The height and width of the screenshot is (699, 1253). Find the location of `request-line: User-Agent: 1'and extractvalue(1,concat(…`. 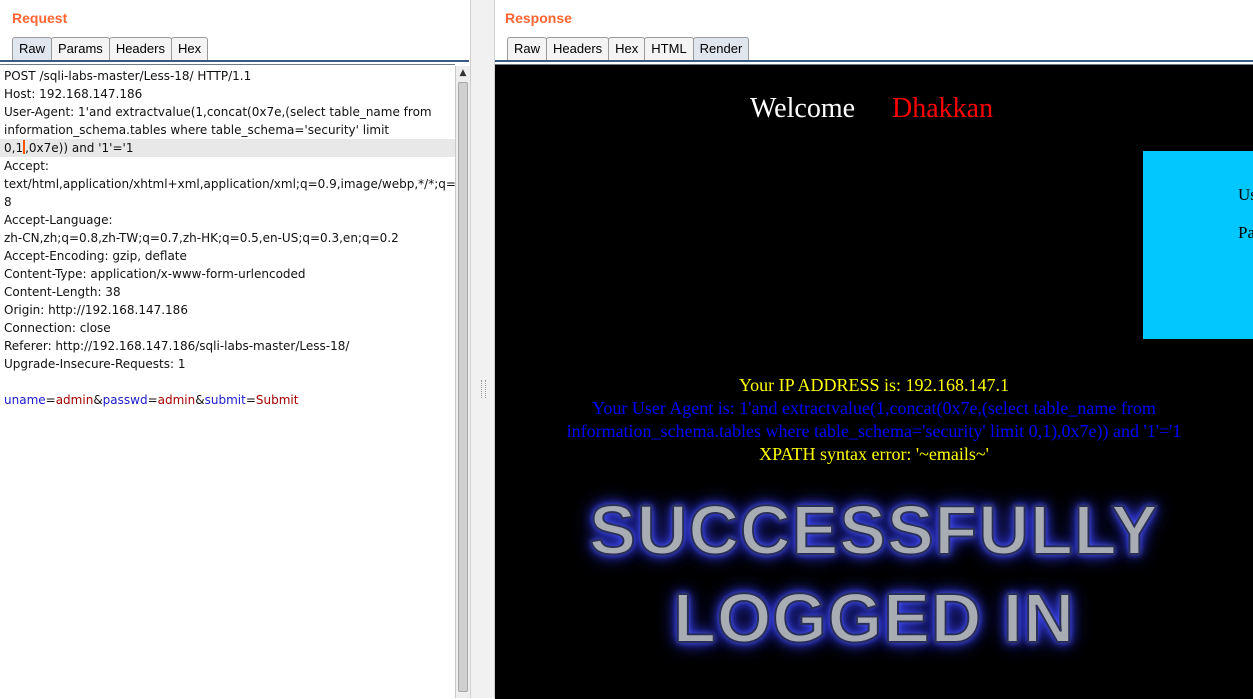

request-line: User-Agent: 1'and extractvalue(1,concat(… is located at coordinates (218, 112).